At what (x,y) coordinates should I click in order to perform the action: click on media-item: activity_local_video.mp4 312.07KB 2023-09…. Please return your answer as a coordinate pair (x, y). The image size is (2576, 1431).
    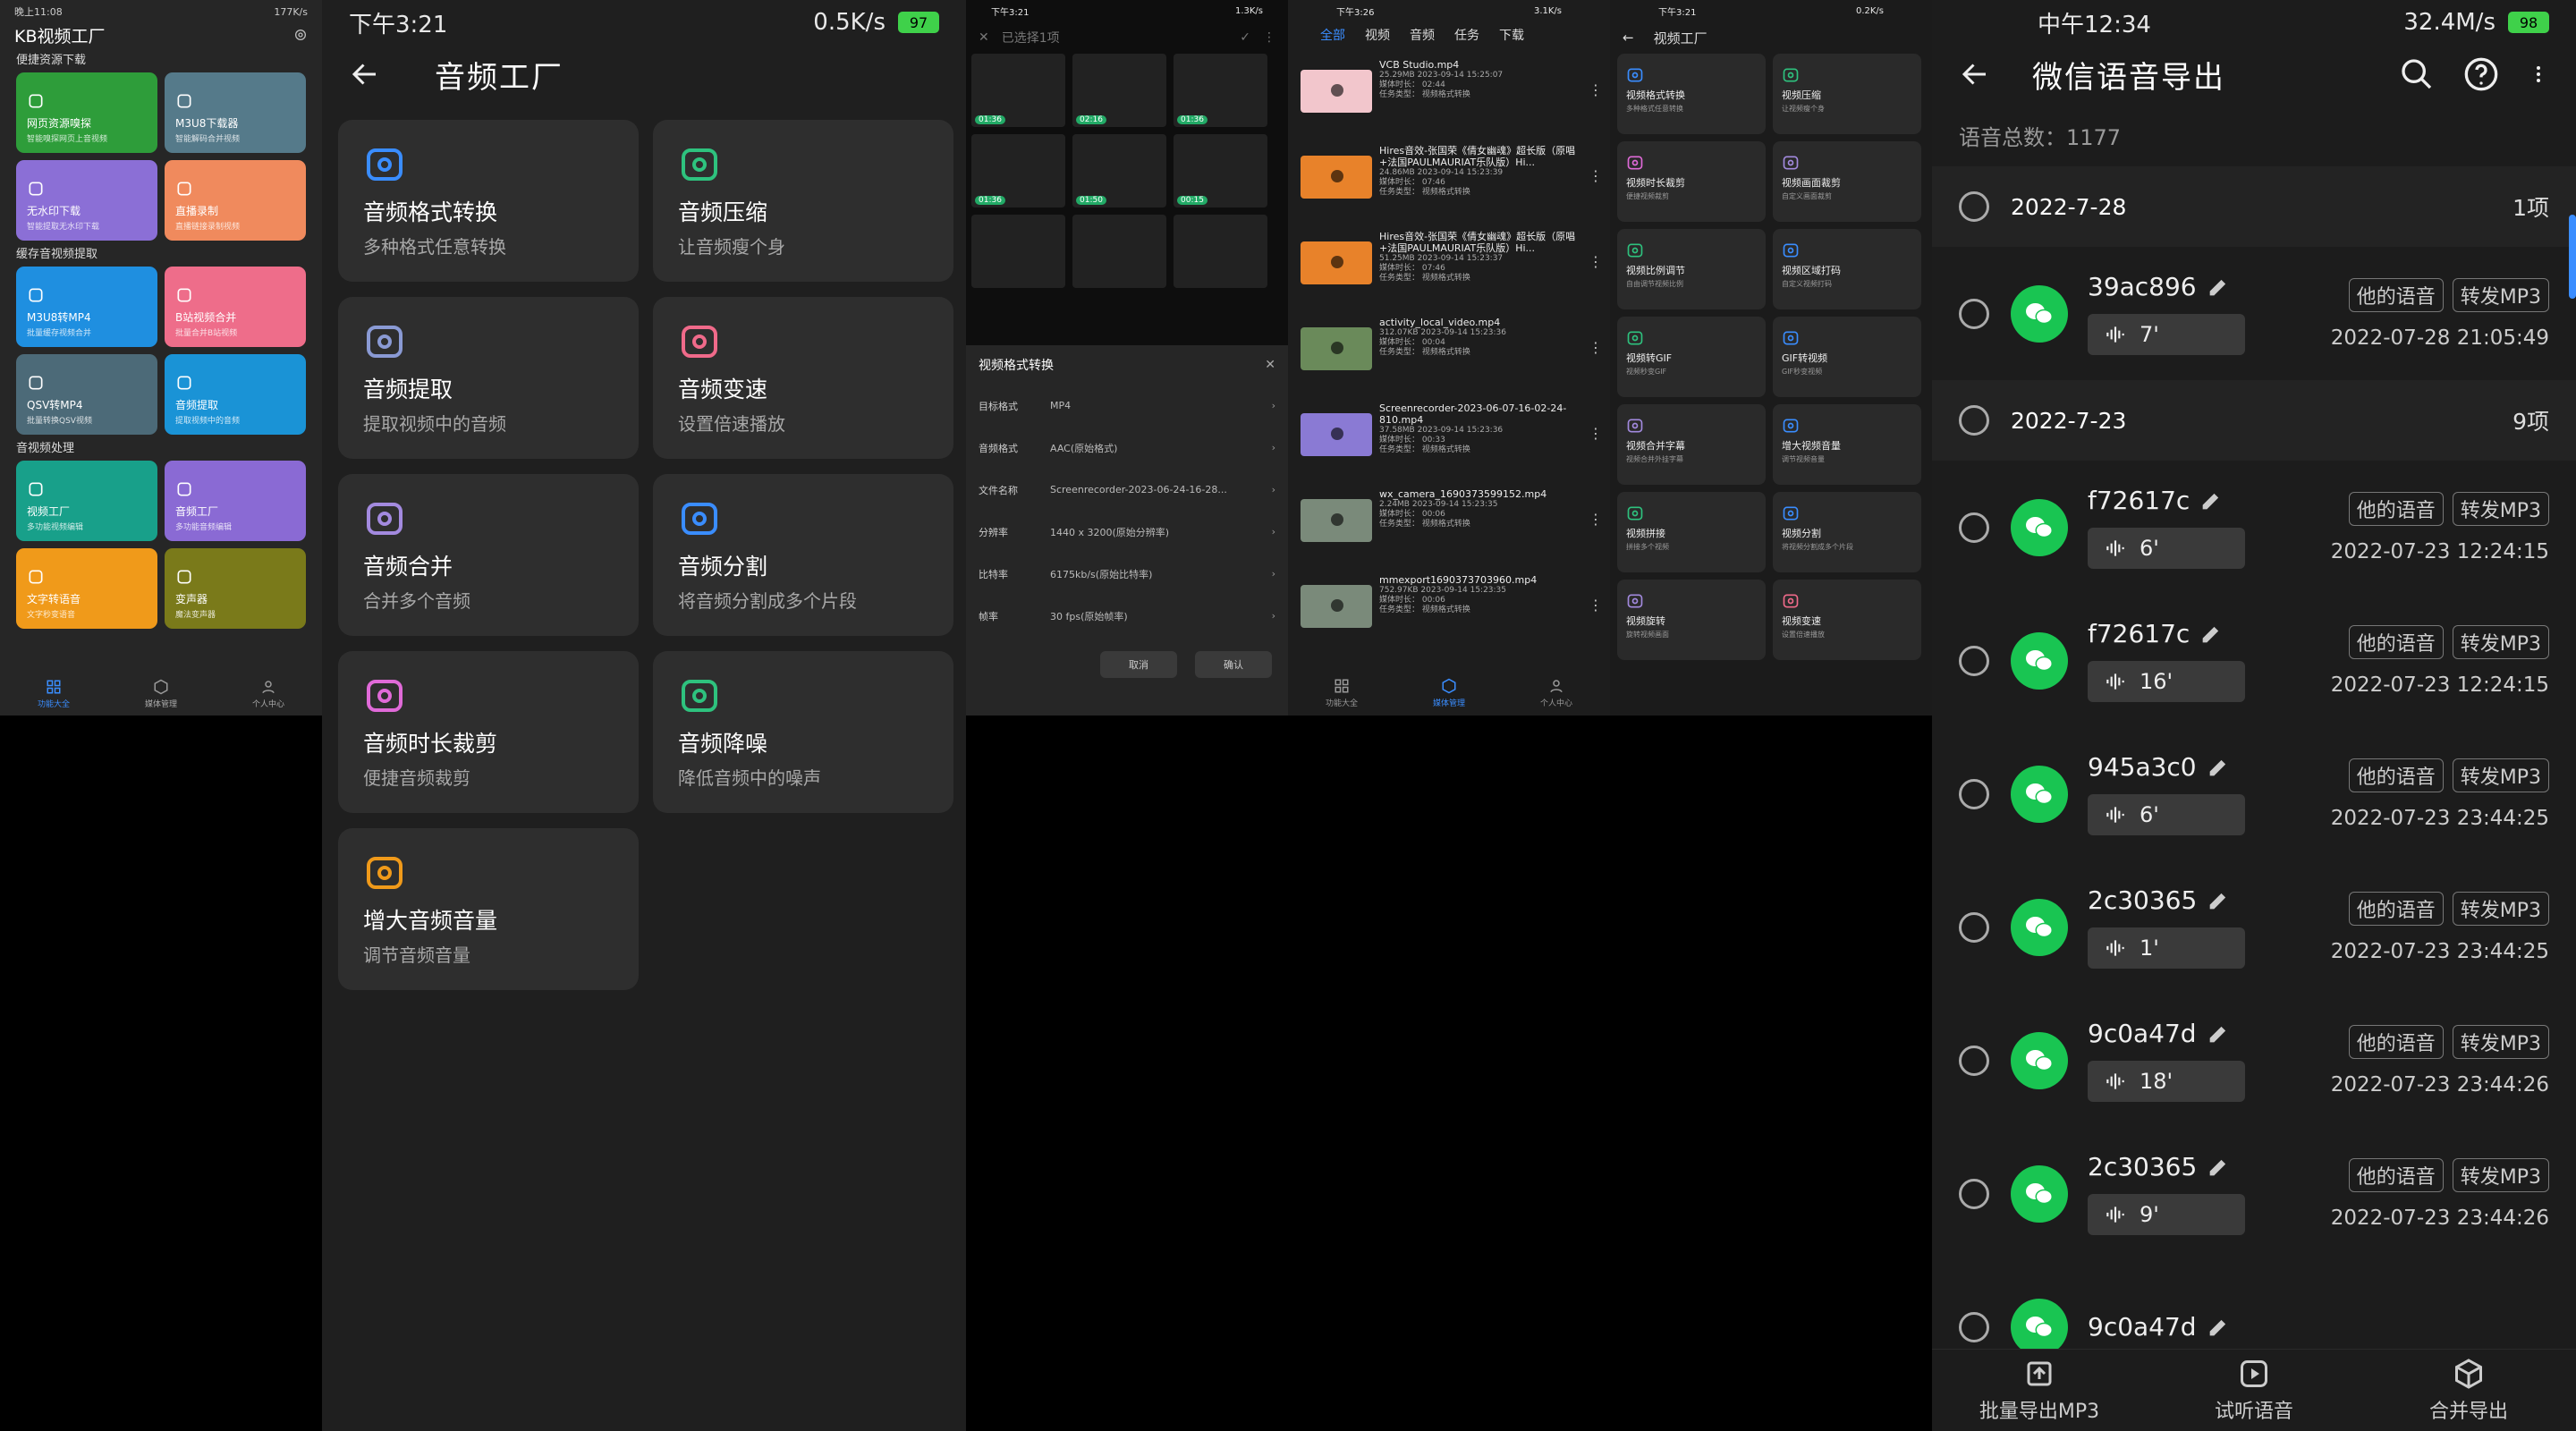
    Looking at the image, I should click on (1449, 349).